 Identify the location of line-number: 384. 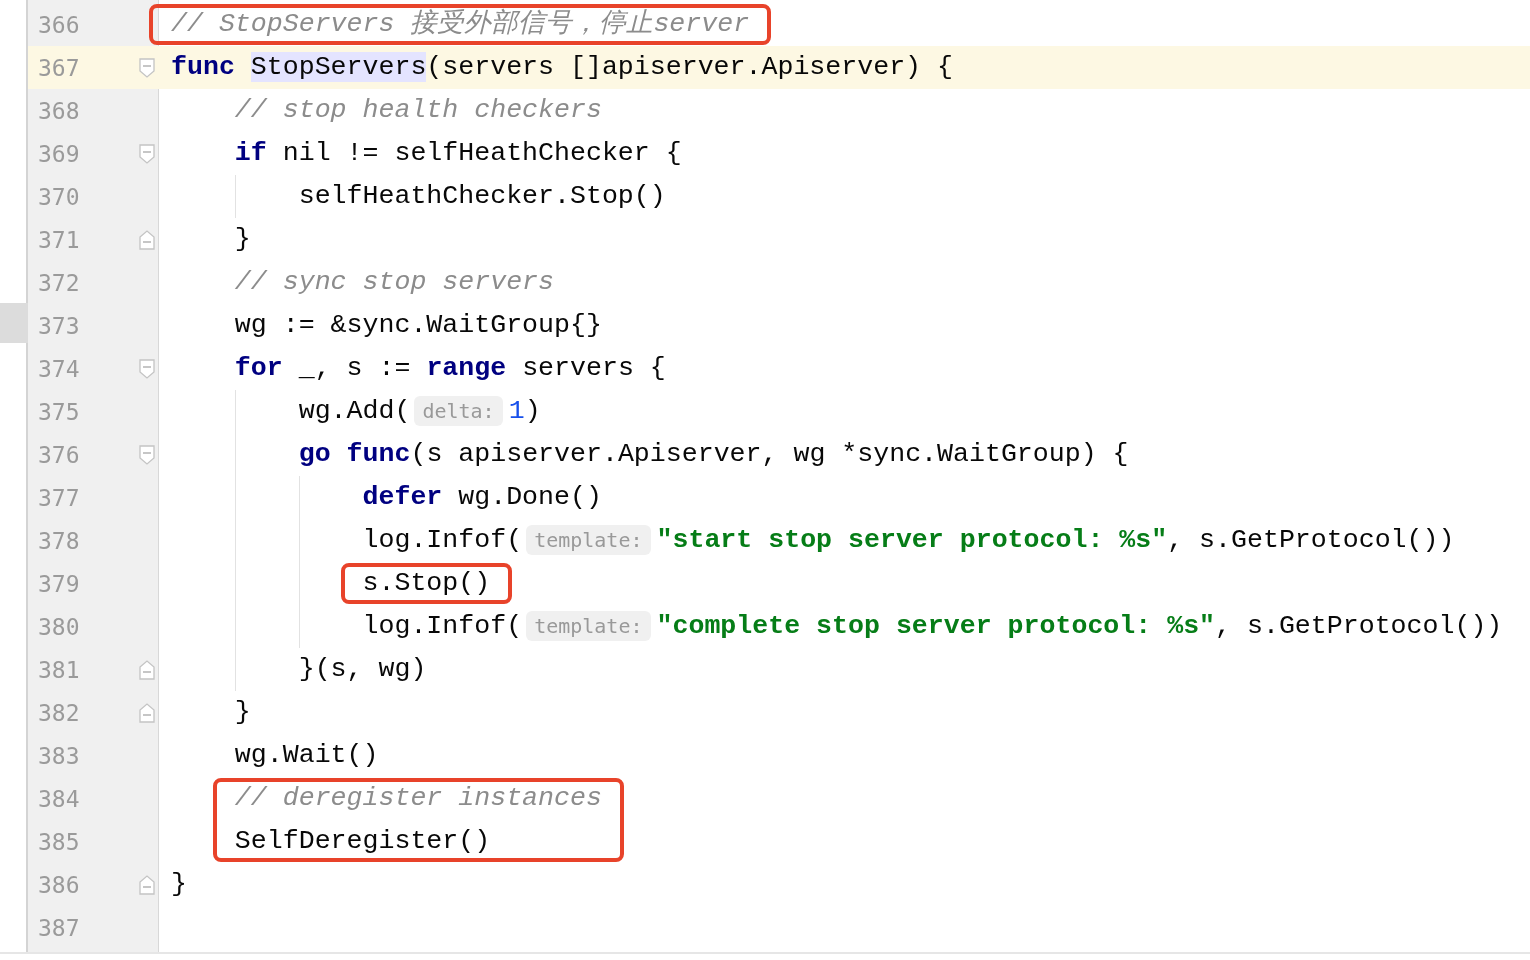
(59, 798).